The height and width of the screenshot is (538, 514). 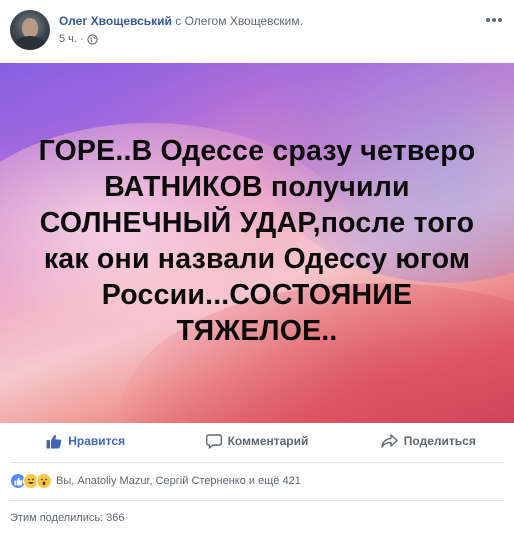 I want to click on share-arrow-icon, so click(x=389, y=441).